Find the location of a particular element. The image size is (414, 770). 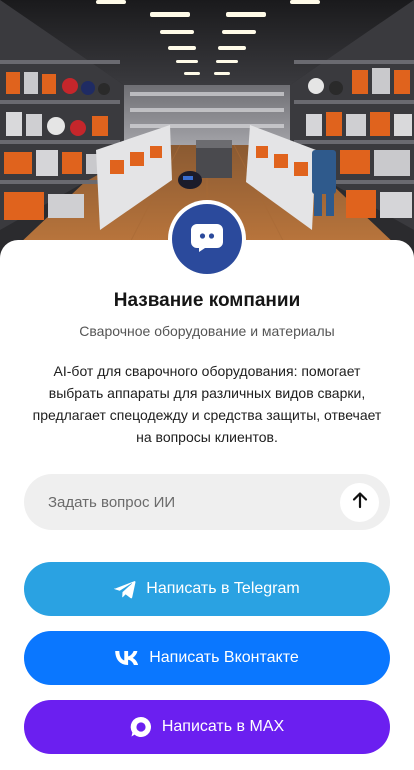

avatar is located at coordinates (207, 239).